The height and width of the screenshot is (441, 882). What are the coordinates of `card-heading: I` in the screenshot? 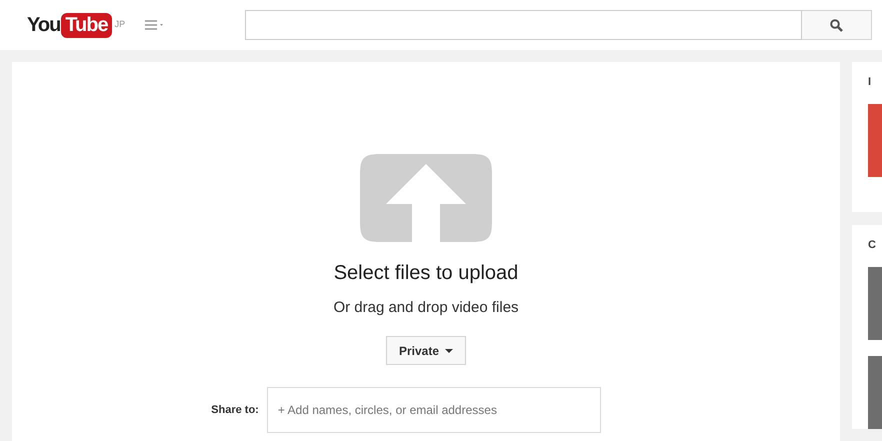 It's located at (870, 82).